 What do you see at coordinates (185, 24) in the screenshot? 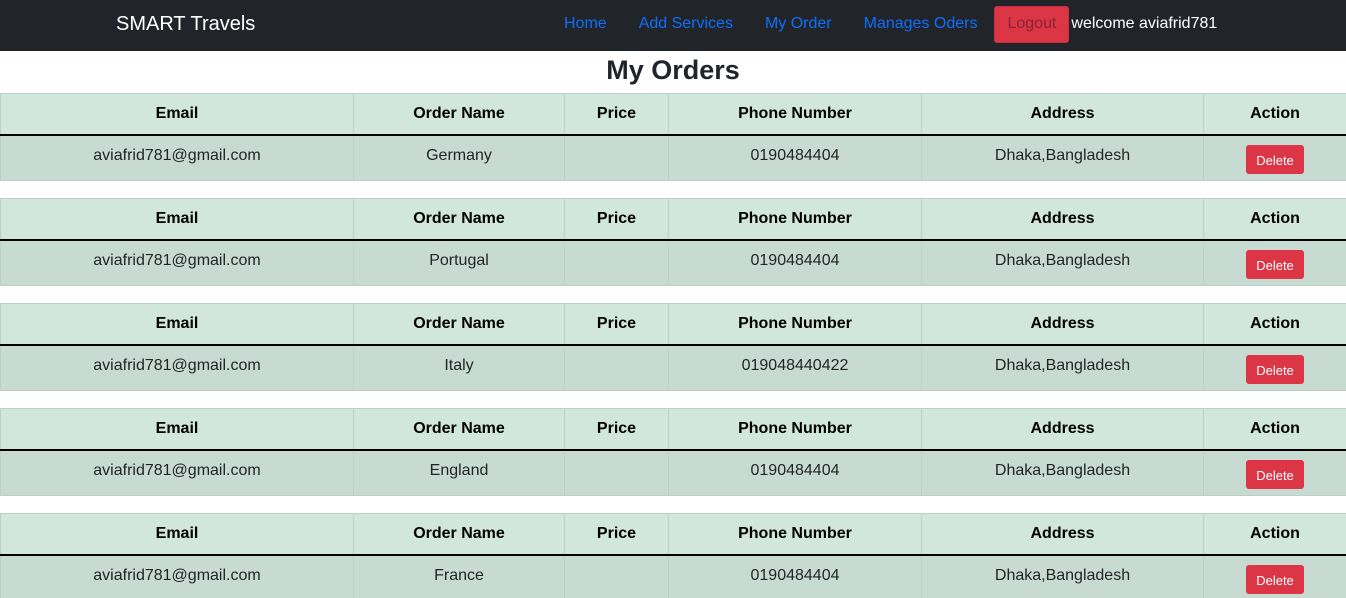
I see `brand-logo: SMART Travels` at bounding box center [185, 24].